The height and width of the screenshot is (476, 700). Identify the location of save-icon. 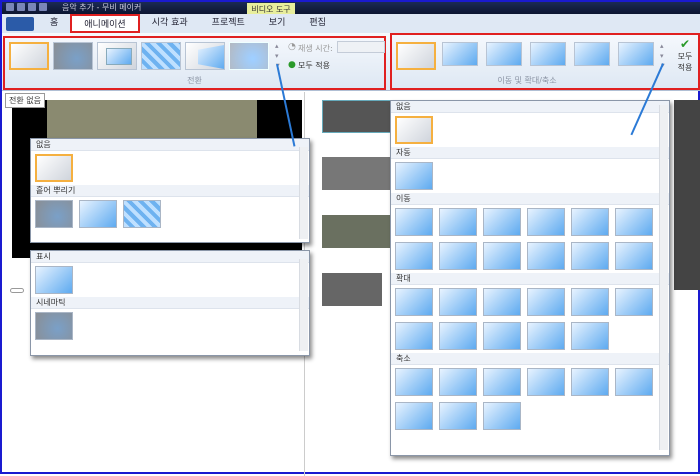
(21, 7).